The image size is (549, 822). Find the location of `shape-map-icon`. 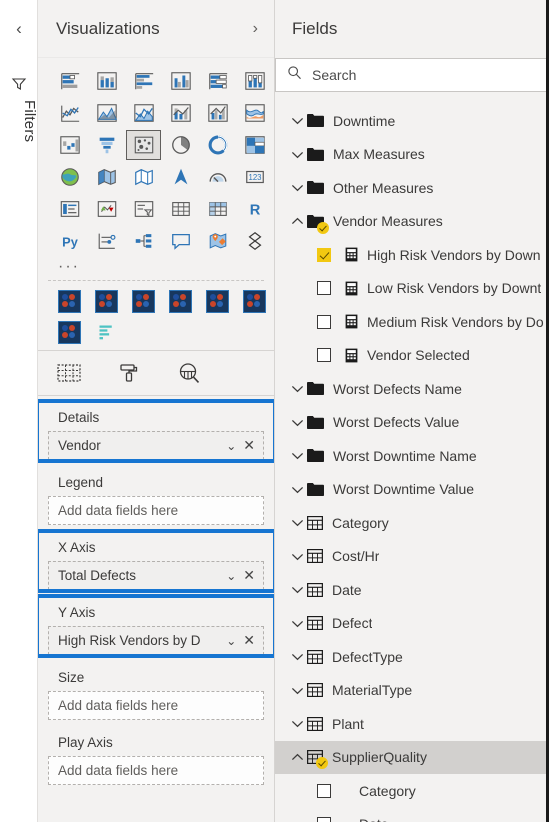

shape-map-icon is located at coordinates (143, 177).